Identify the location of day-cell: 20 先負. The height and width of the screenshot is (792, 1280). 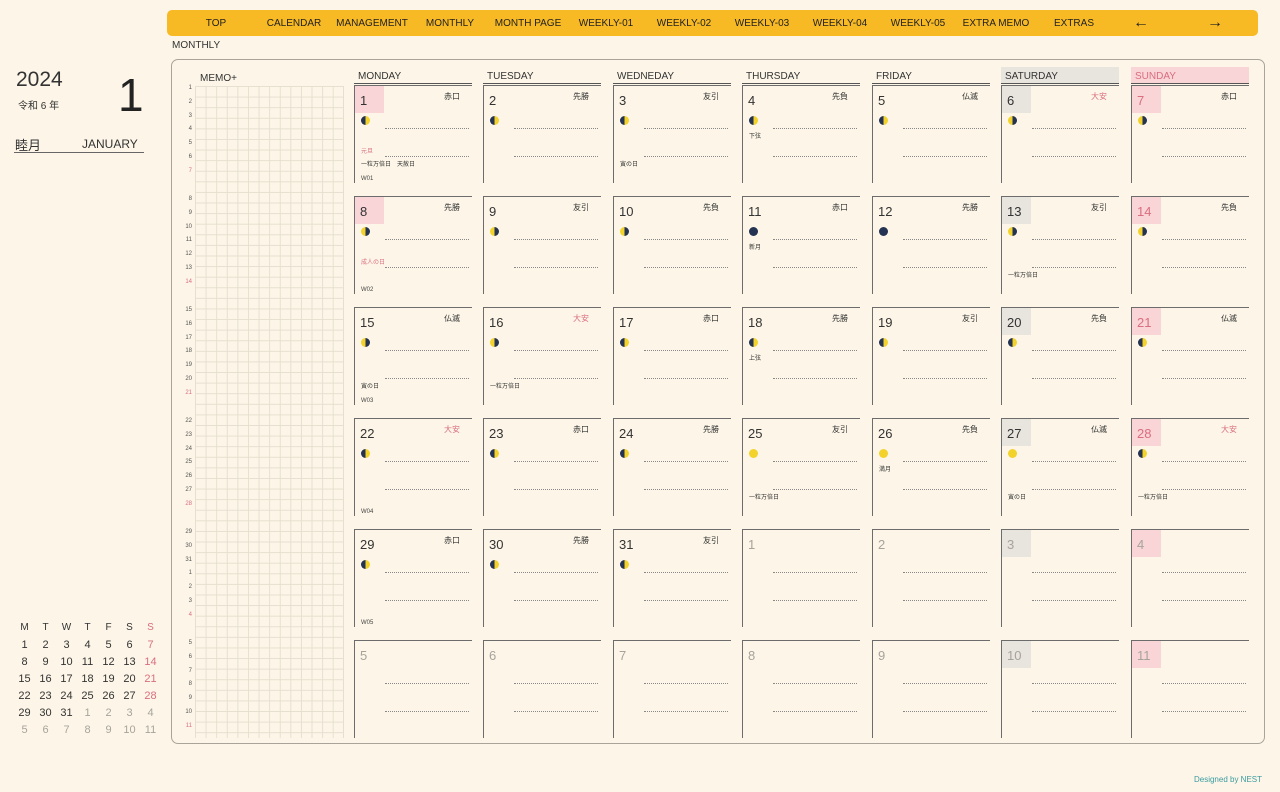
(1060, 356).